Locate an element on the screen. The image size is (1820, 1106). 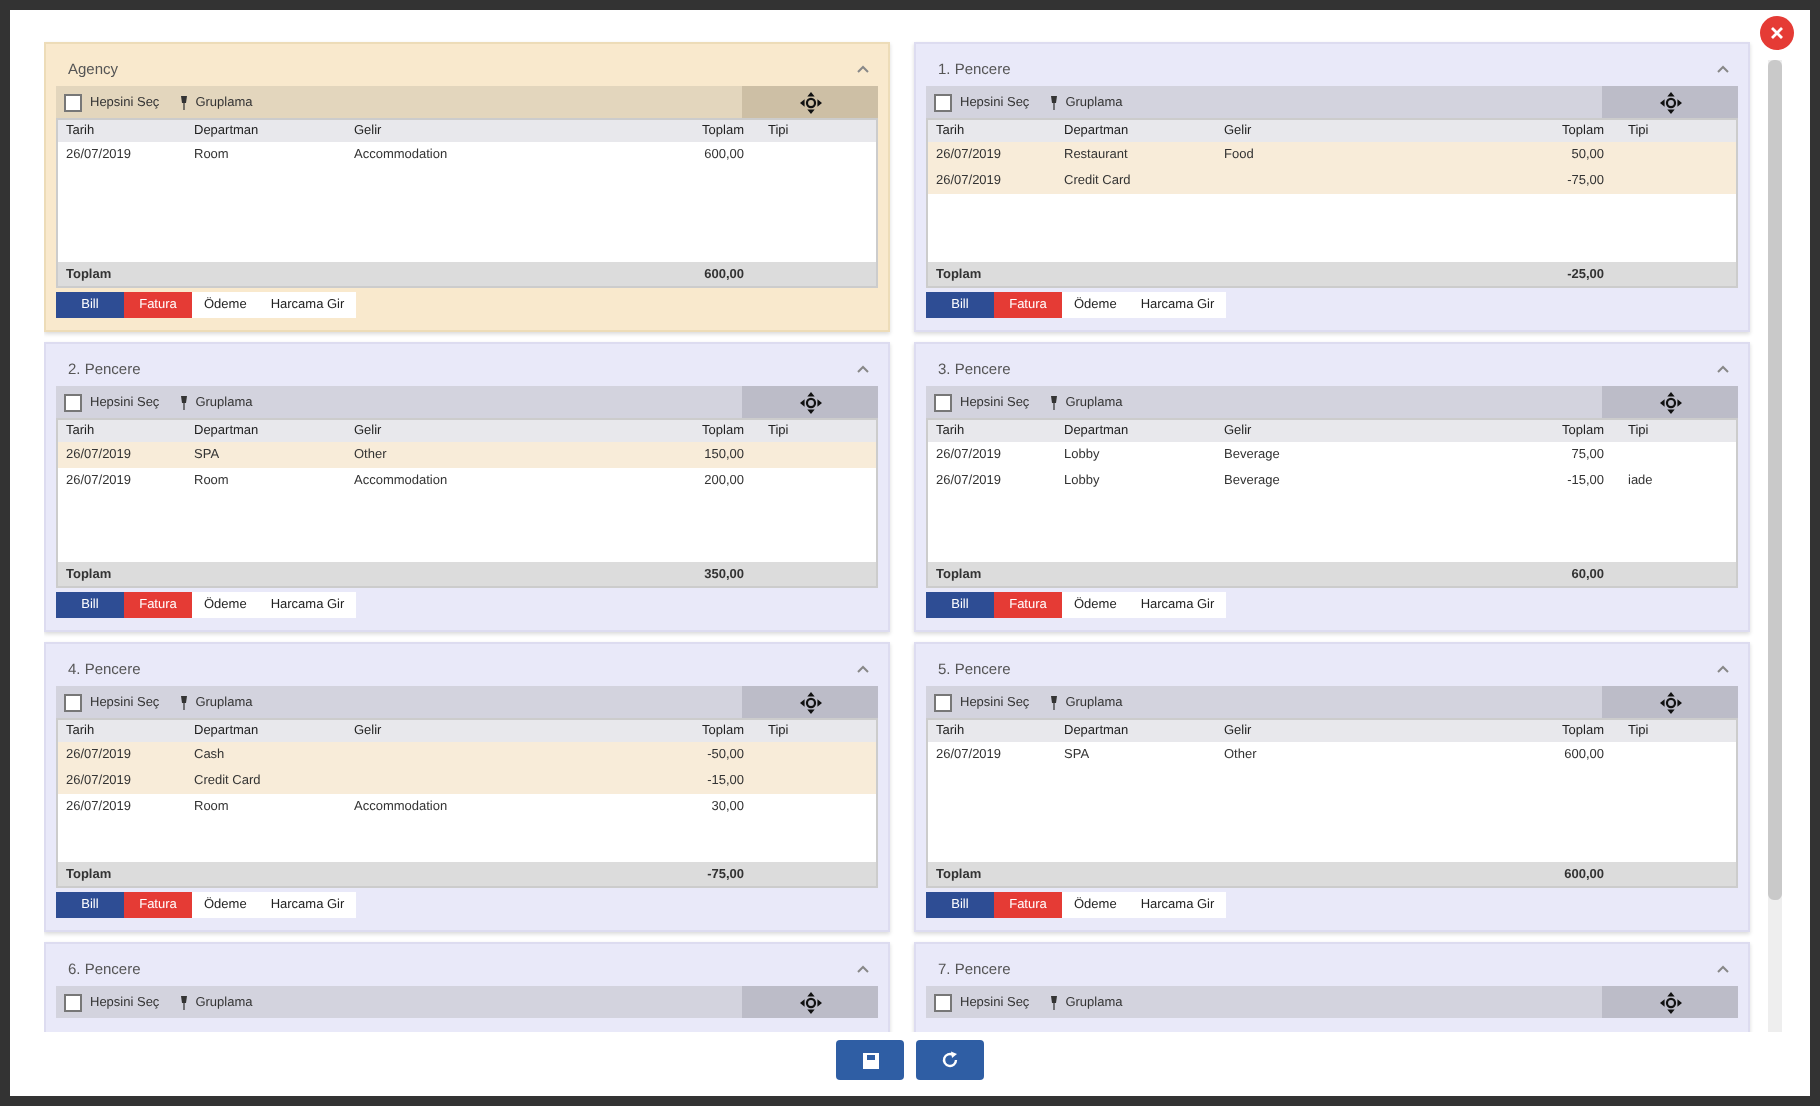
refresh-icon is located at coordinates (950, 1060).